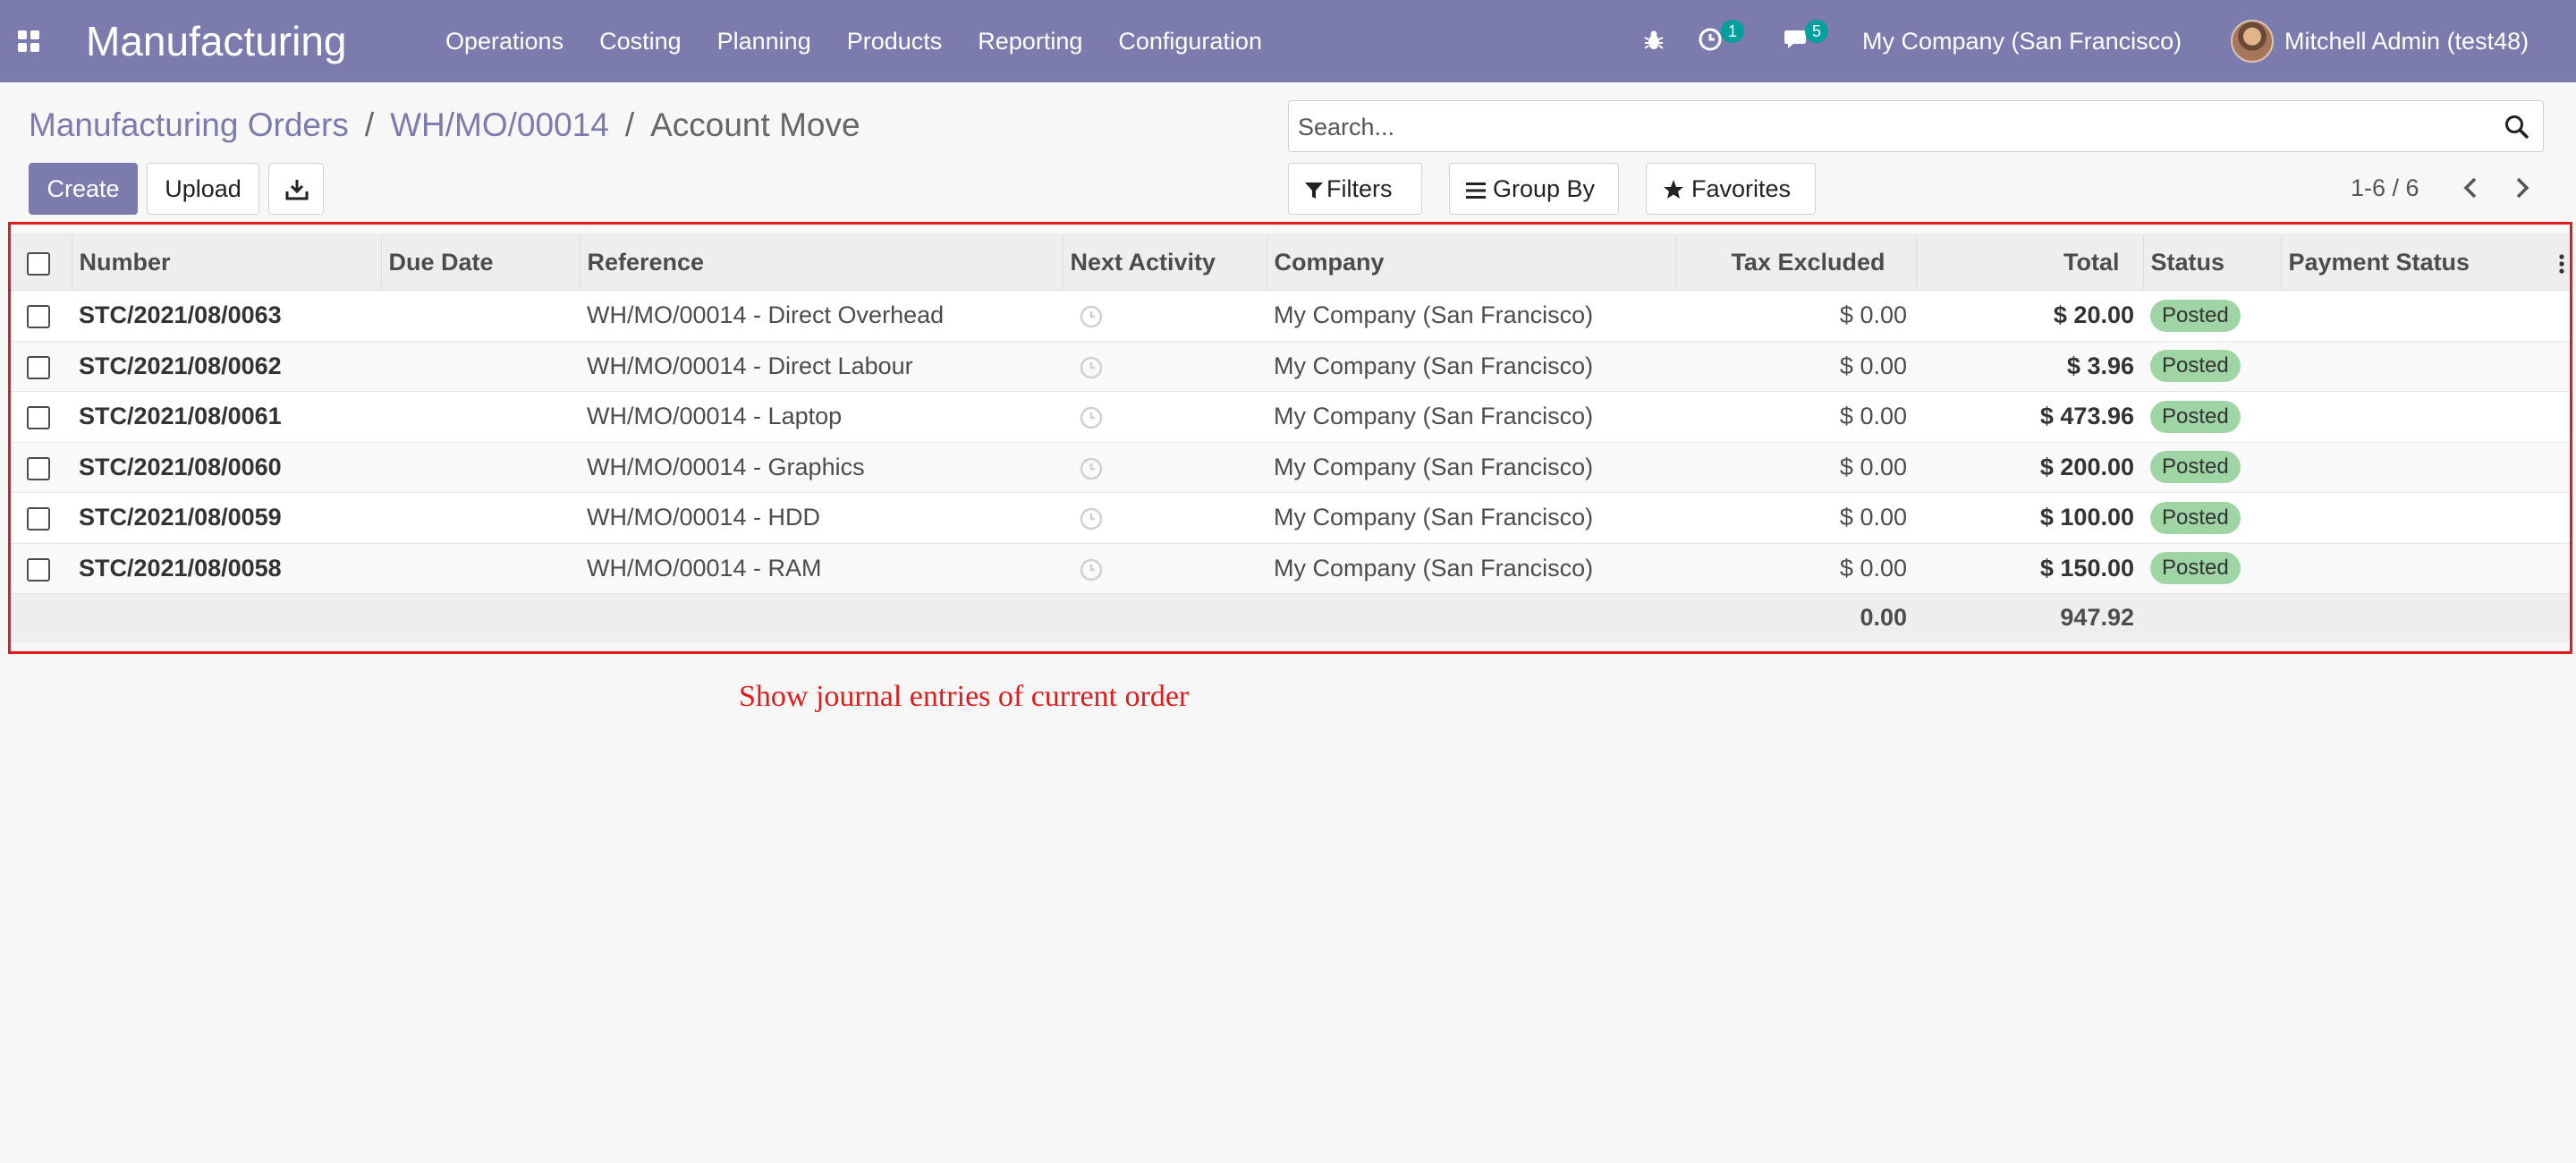  Describe the element at coordinates (83, 189) in the screenshot. I see `create-button: Create` at that location.